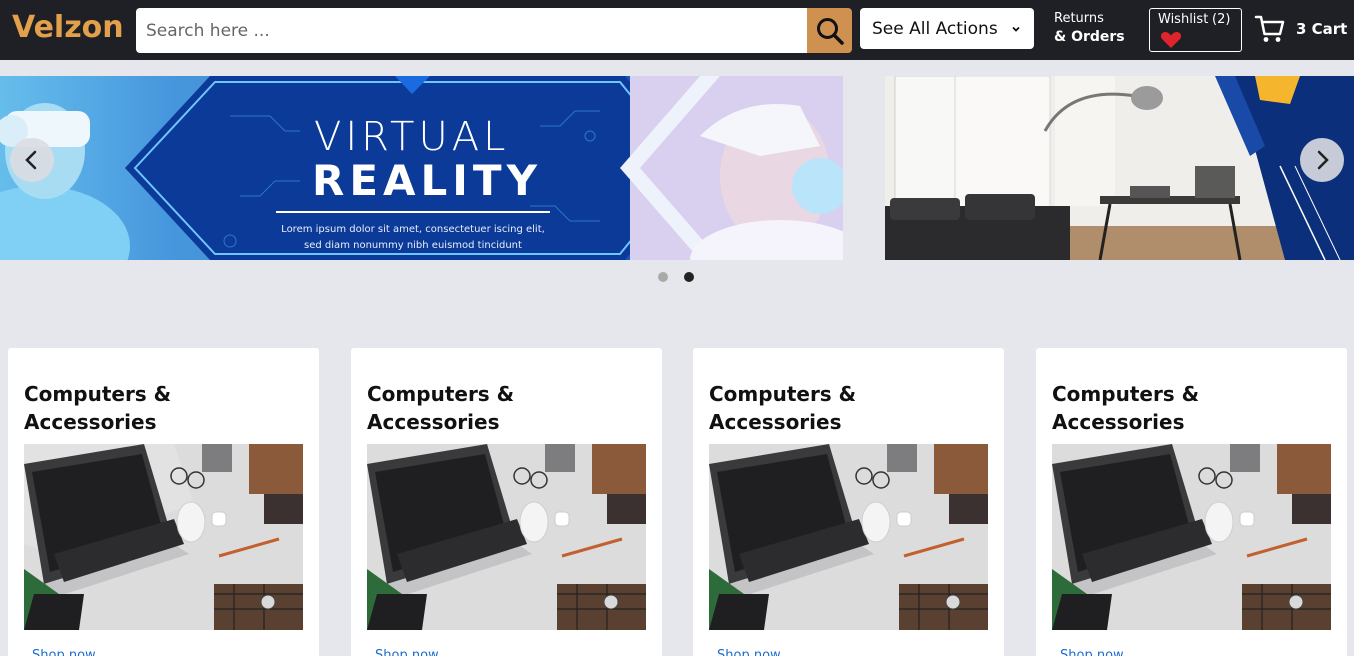 The width and height of the screenshot is (1354, 656). I want to click on orders-label: & Orders, so click(1089, 37).